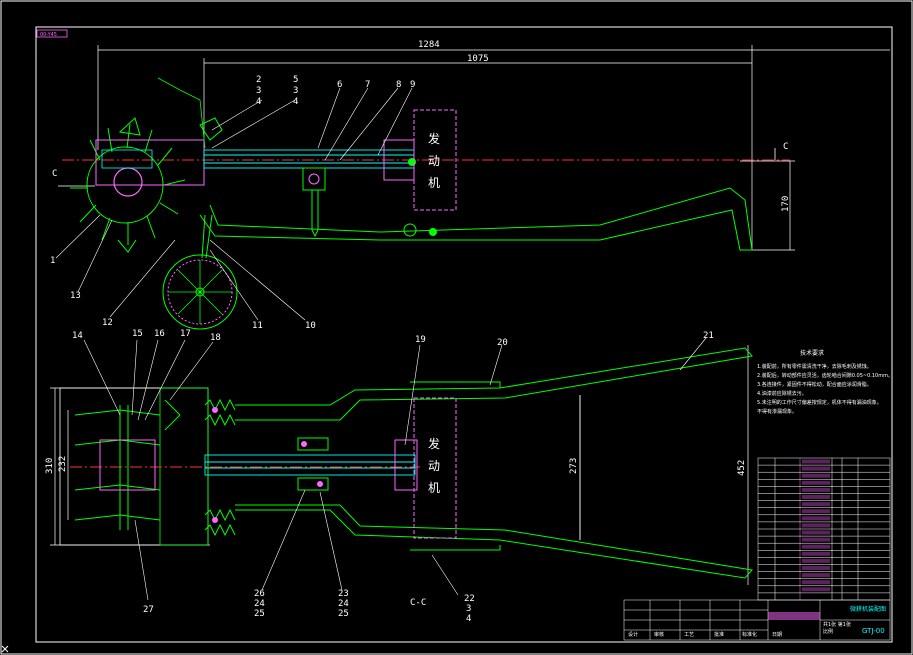  What do you see at coordinates (148, 610) in the screenshot?
I see `callout-27: 27` at bounding box center [148, 610].